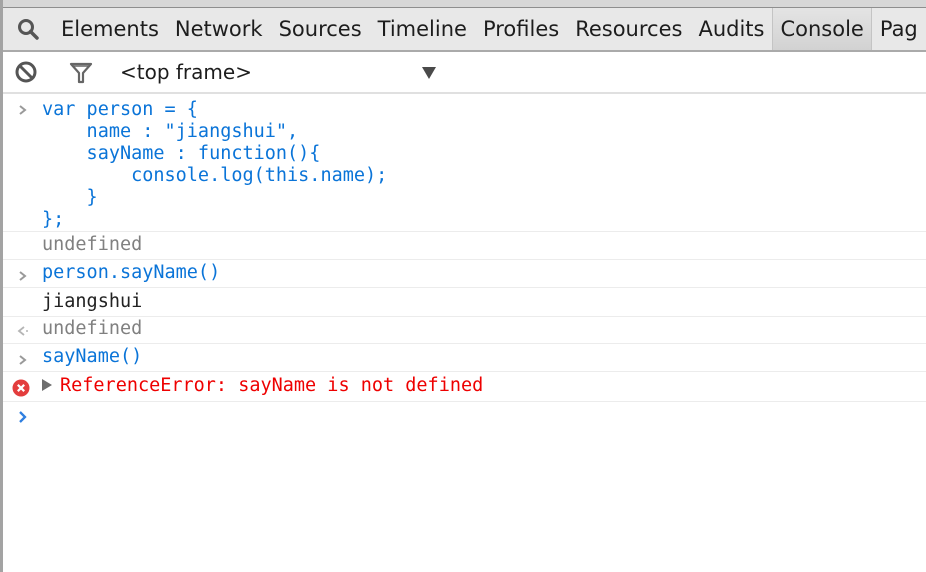  What do you see at coordinates (26, 72) in the screenshot?
I see `clear-console-icon` at bounding box center [26, 72].